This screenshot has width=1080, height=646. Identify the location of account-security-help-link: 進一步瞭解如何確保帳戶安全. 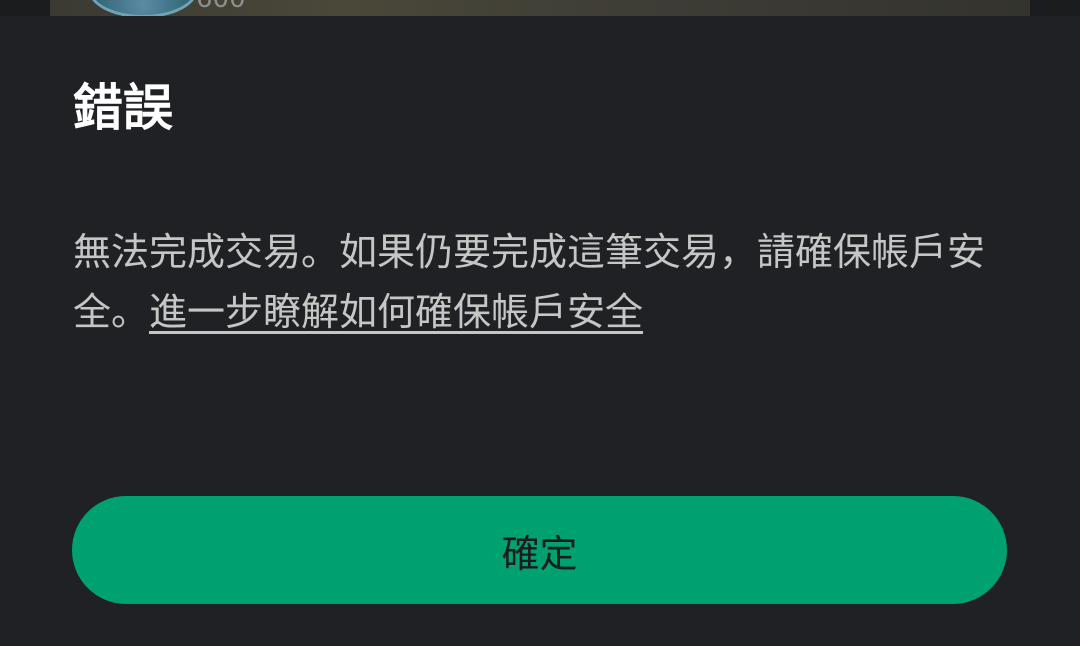
(396, 312).